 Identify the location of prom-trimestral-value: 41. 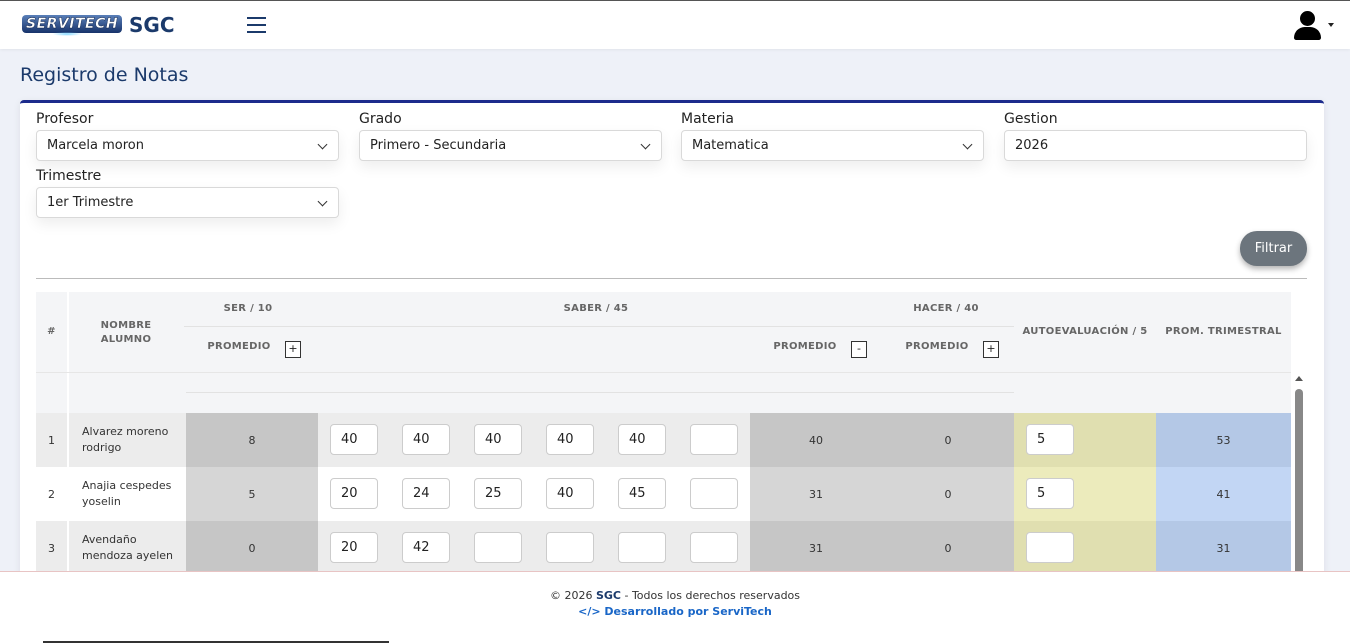
(1223, 494).